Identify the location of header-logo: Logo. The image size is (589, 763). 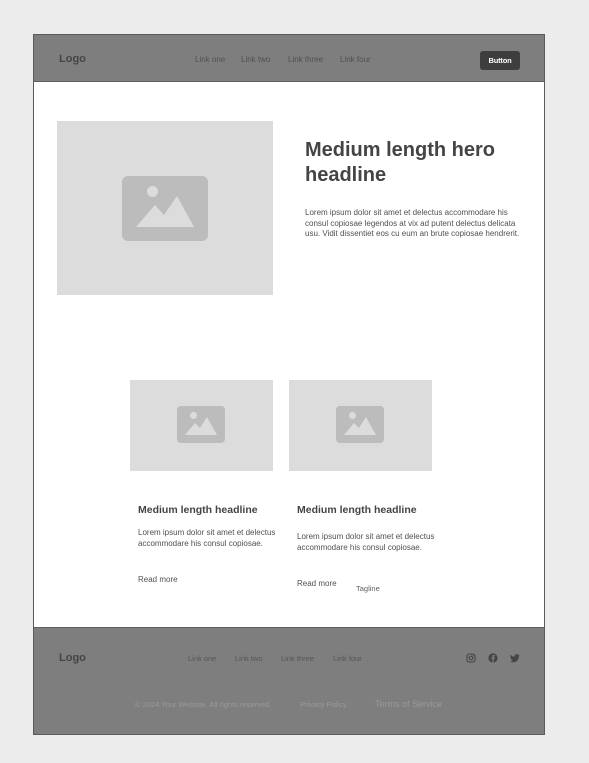
(72, 59).